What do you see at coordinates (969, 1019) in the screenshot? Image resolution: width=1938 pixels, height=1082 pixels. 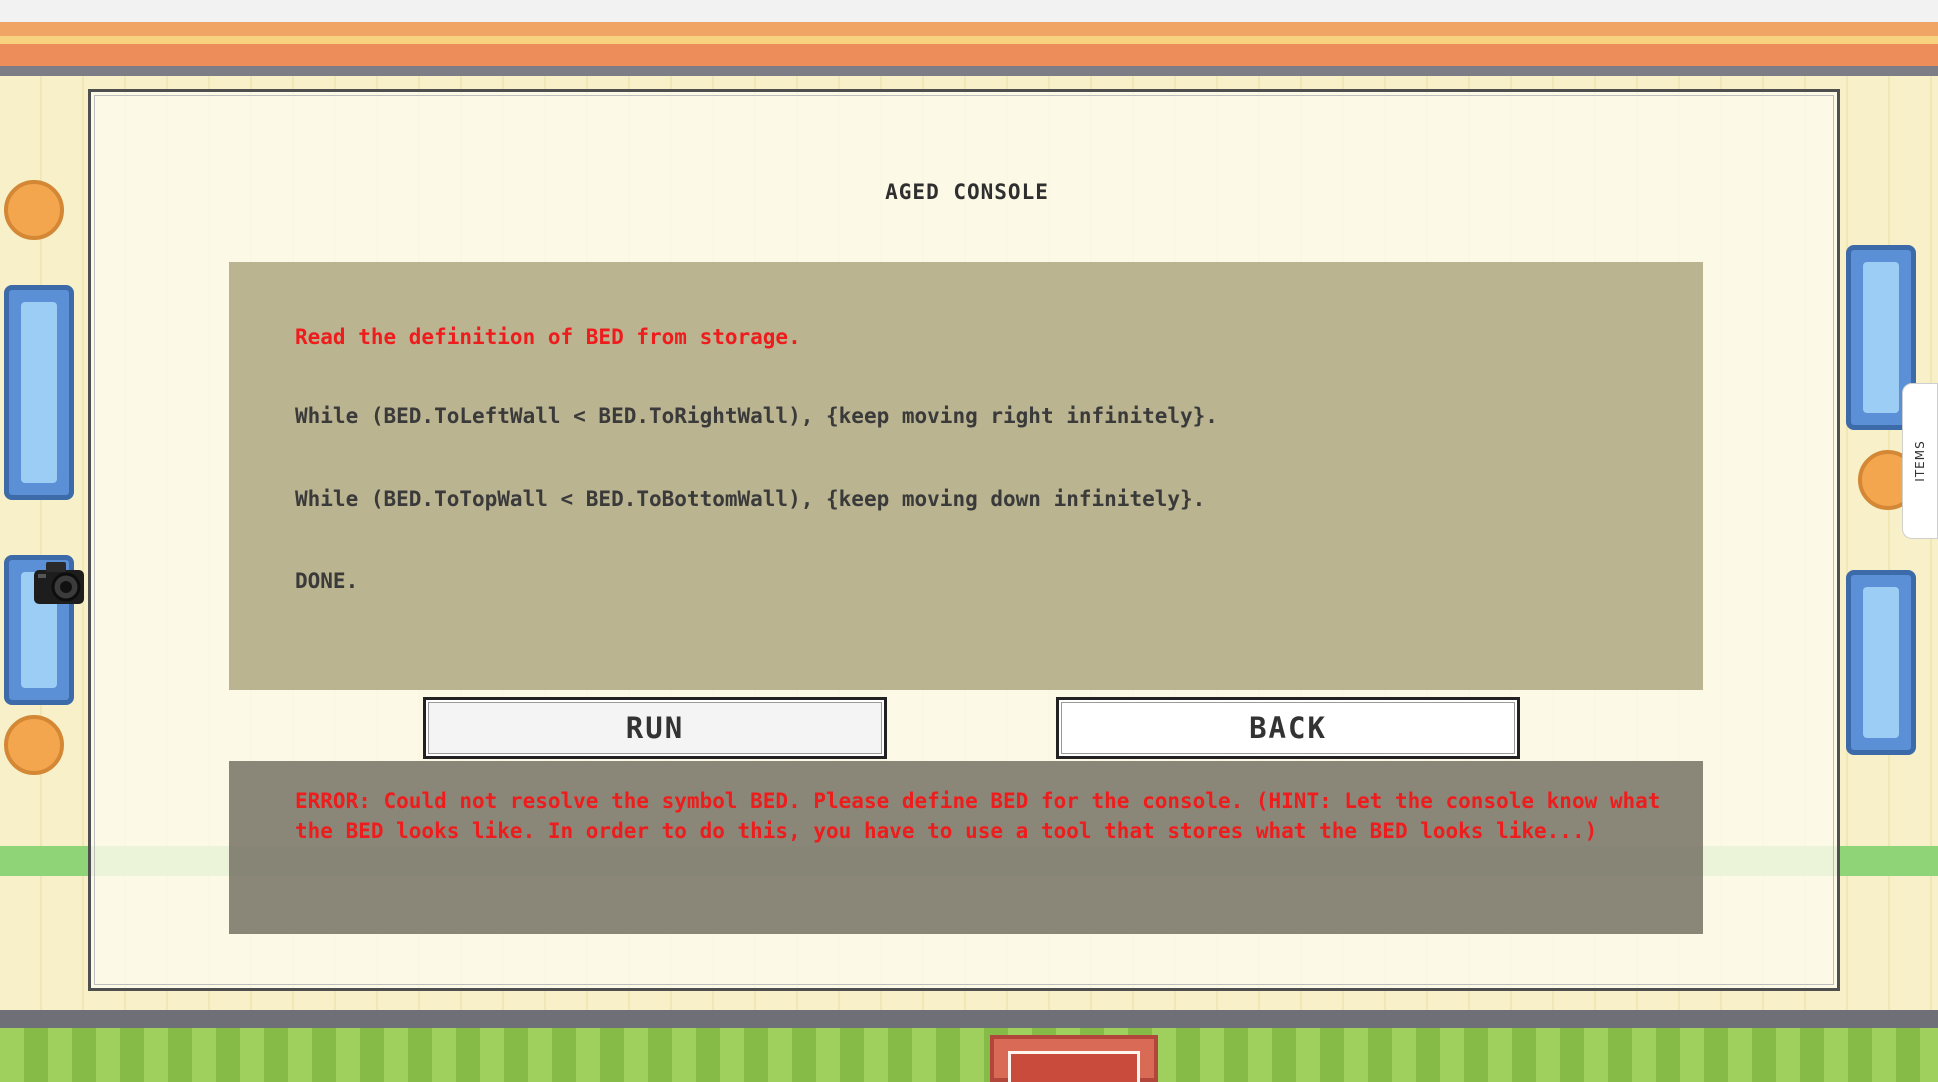 I see `floor-edge` at bounding box center [969, 1019].